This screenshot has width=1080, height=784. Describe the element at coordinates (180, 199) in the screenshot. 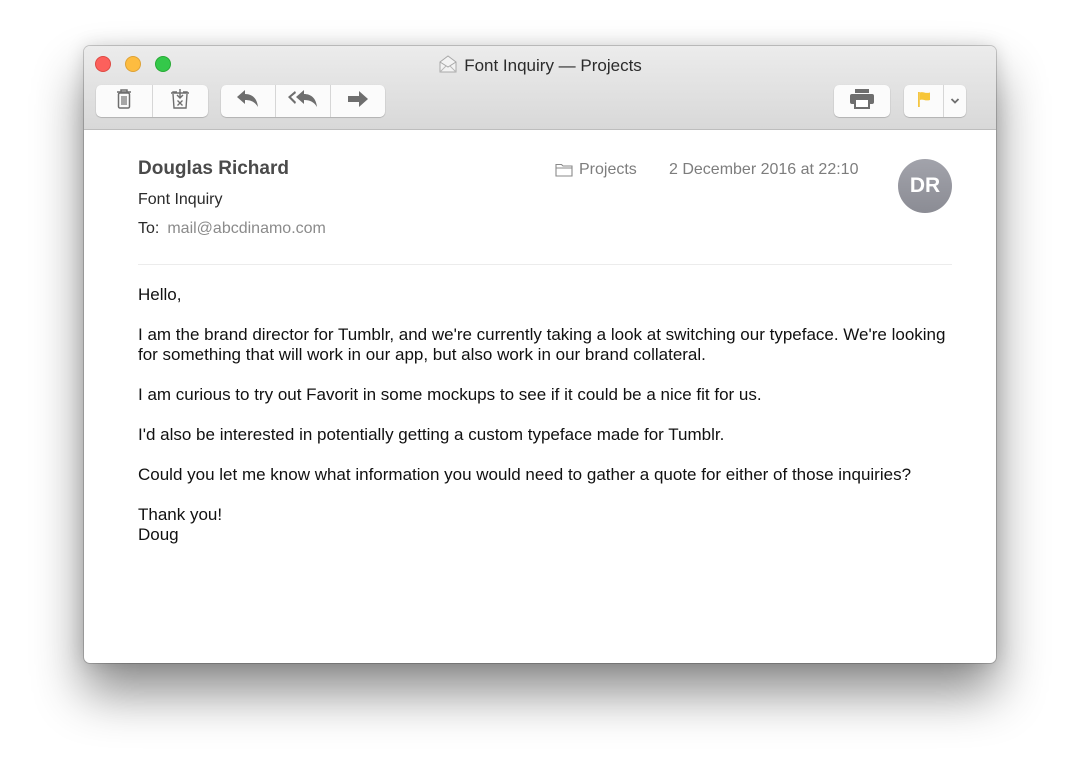

I see `message-subject: Font Inquiry` at that location.